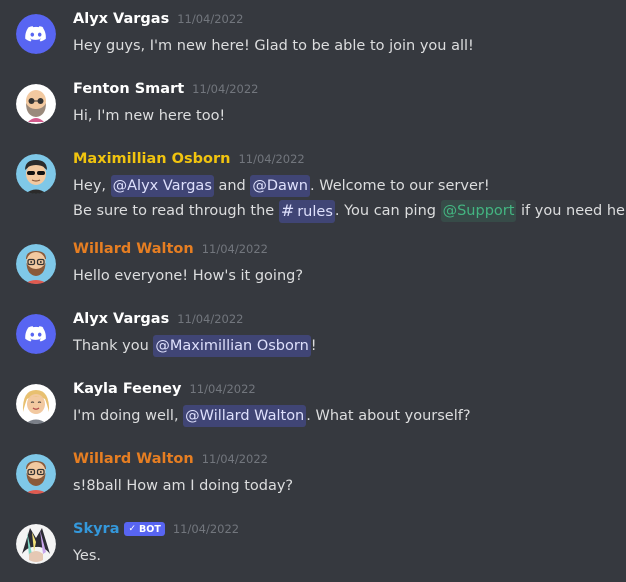  What do you see at coordinates (245, 416) in the screenshot?
I see `user-mention: @Willard Walton` at bounding box center [245, 416].